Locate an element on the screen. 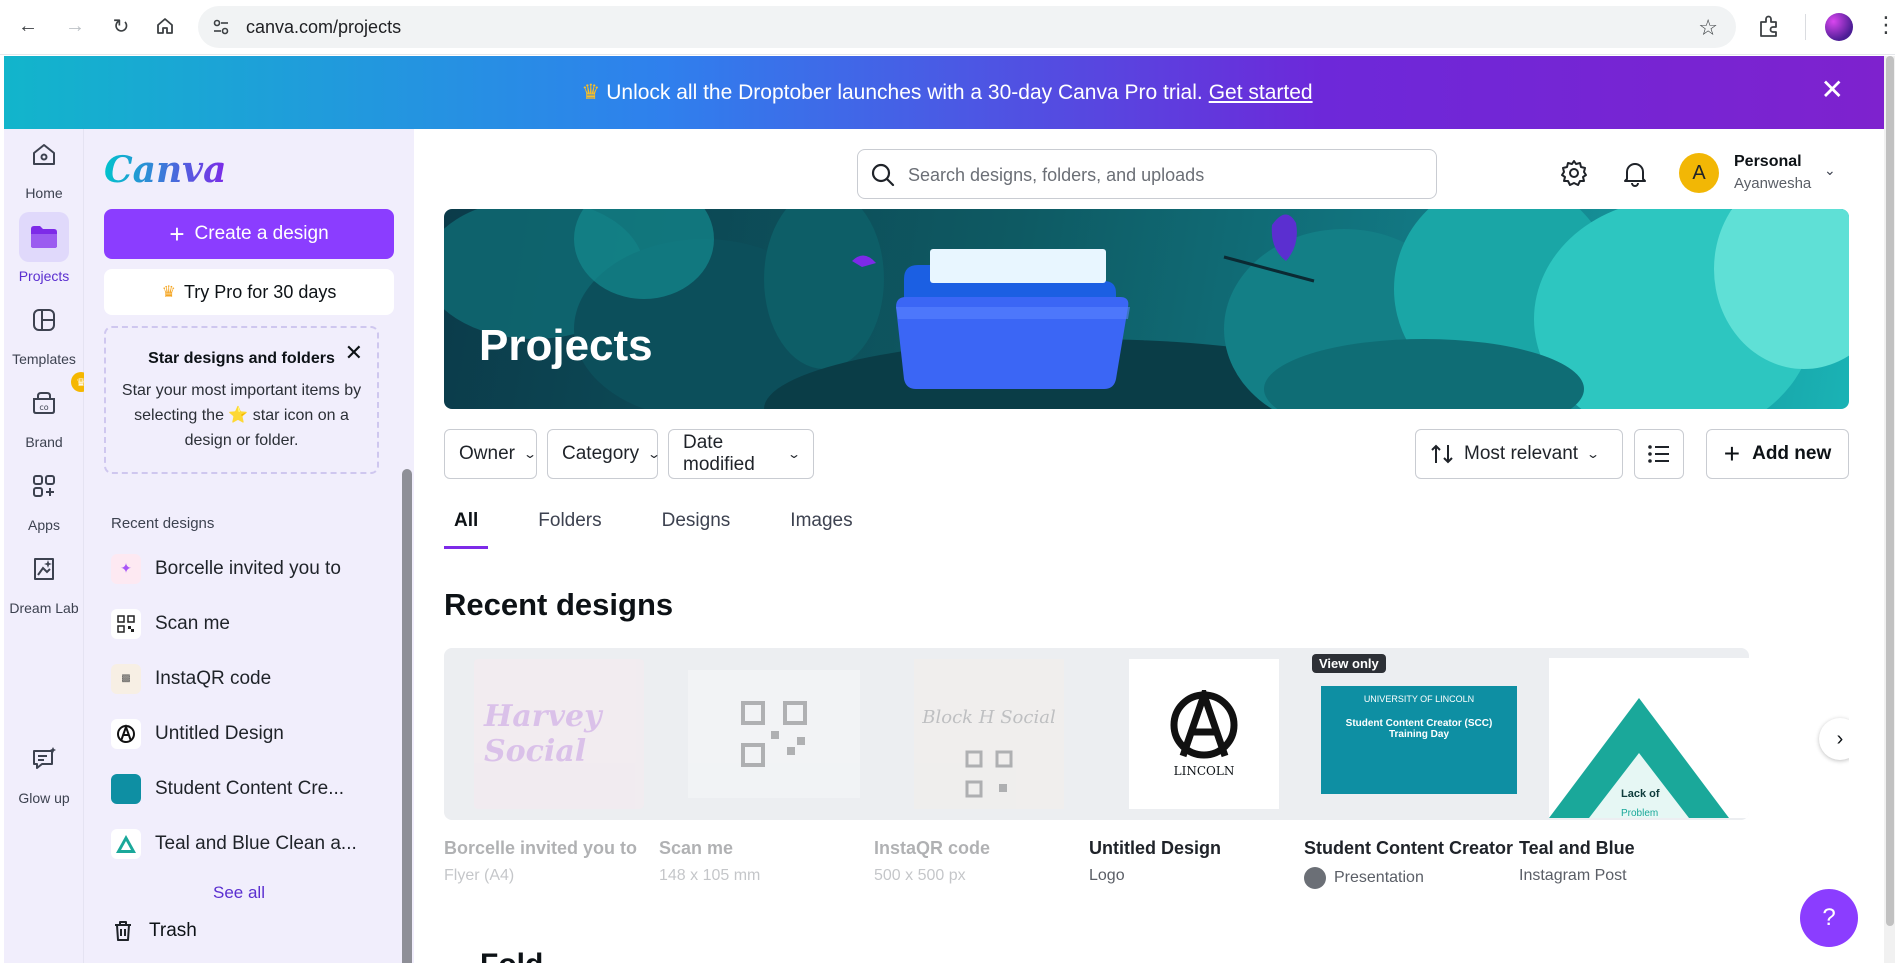  design-card-name: Borcelle invited you to is located at coordinates (541, 848).